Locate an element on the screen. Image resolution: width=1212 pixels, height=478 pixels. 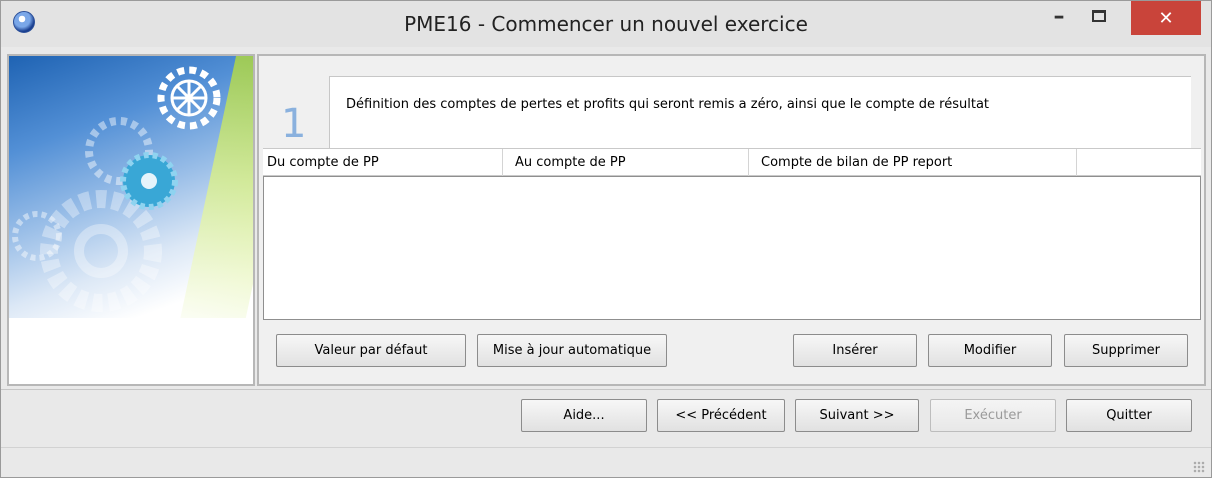
step-number: 1 is located at coordinates (294, 124).